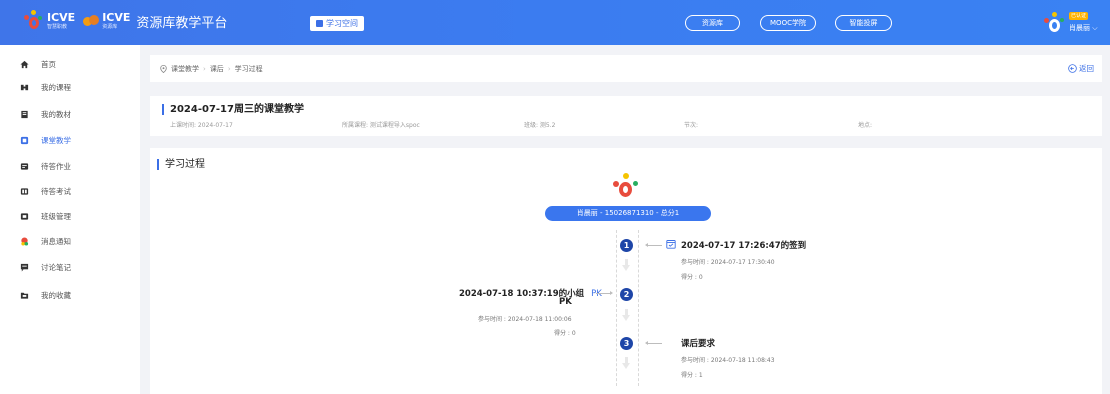 The width and height of the screenshot is (1110, 394). I want to click on homework-icon, so click(24, 166).